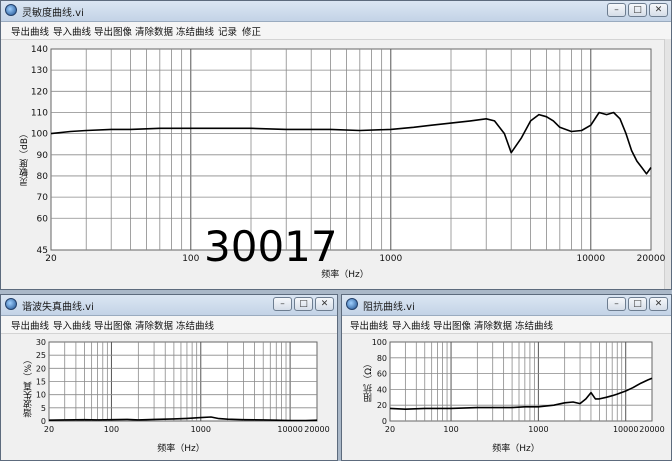  What do you see at coordinates (43, 156) in the screenshot?
I see `y-tick-label: 90` at bounding box center [43, 156].